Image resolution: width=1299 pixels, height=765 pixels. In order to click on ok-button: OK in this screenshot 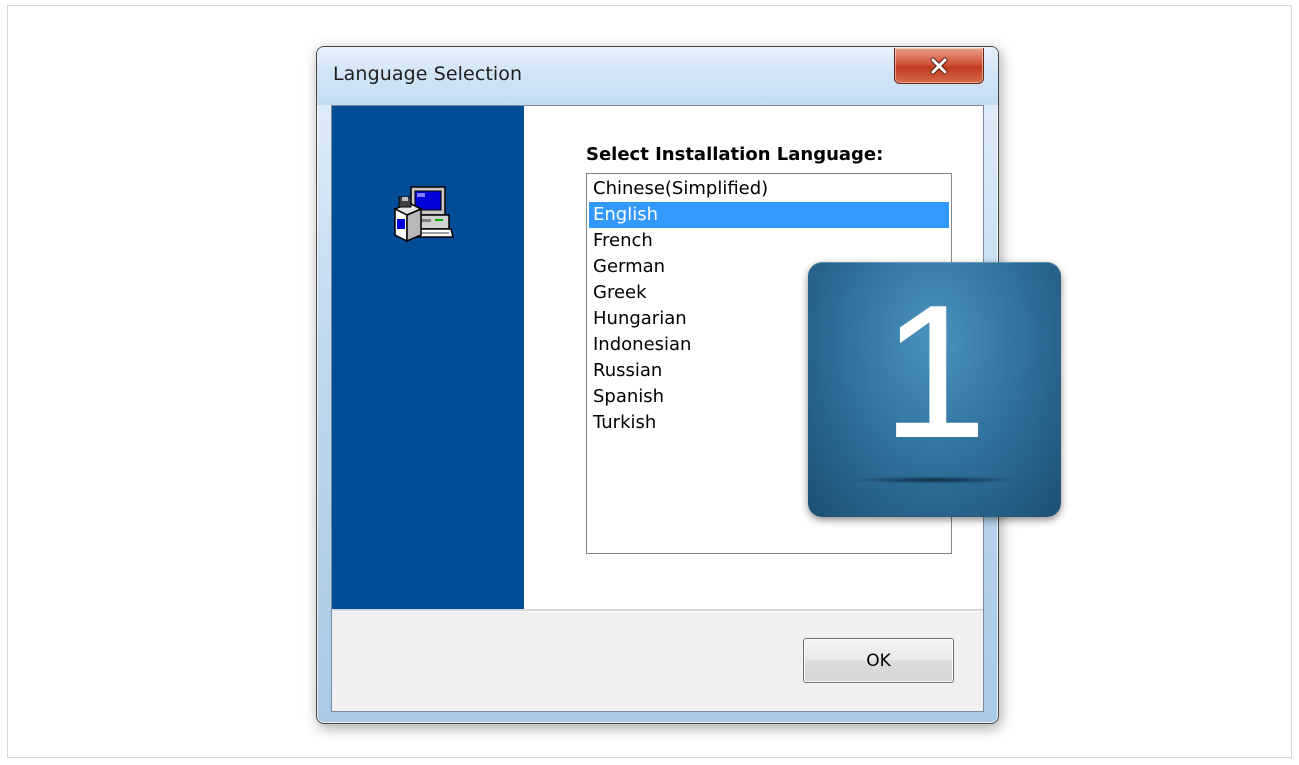, I will do `click(878, 660)`.